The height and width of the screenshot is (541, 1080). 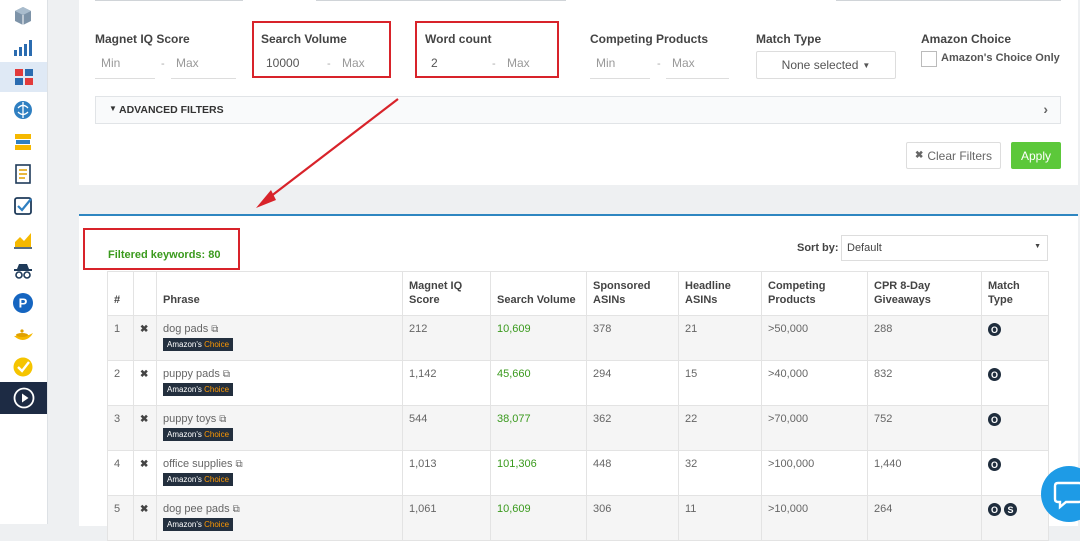 I want to click on row-number: 4, so click(x=120, y=473).